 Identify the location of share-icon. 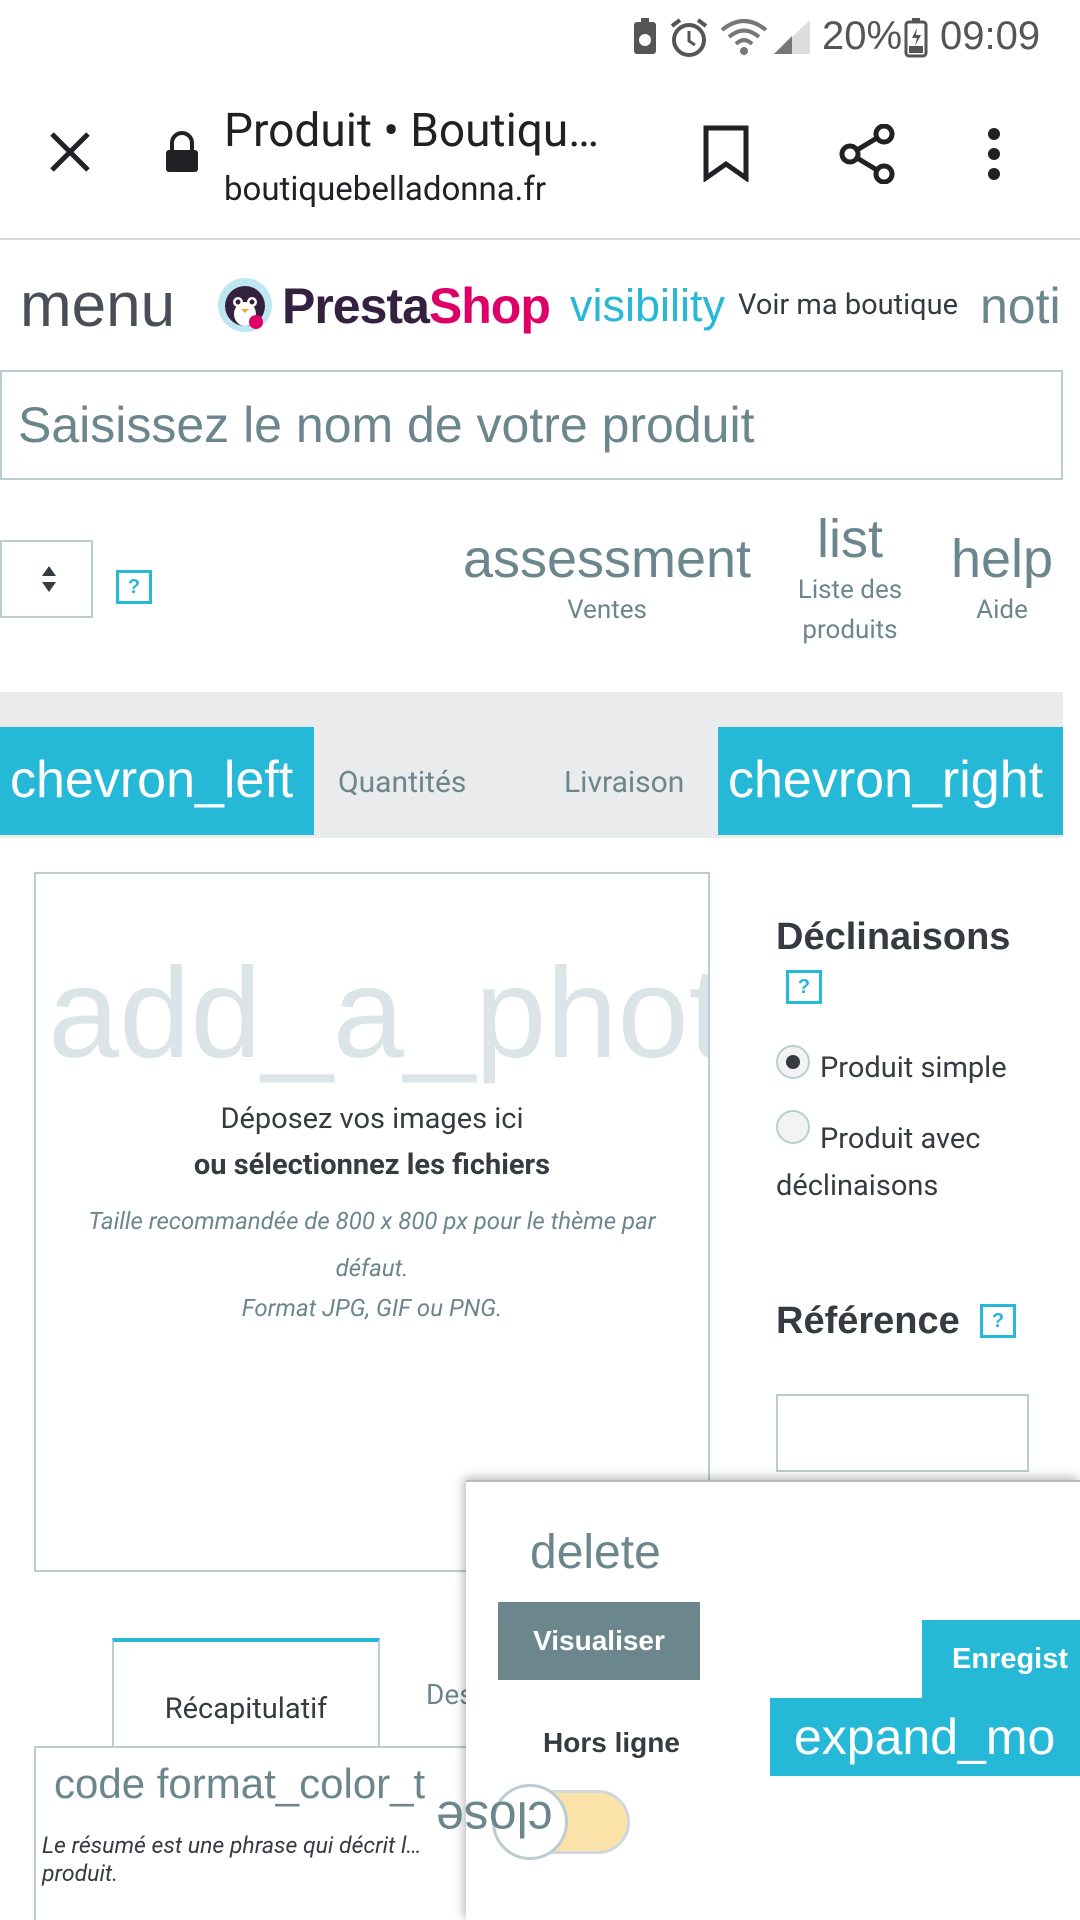
(868, 155).